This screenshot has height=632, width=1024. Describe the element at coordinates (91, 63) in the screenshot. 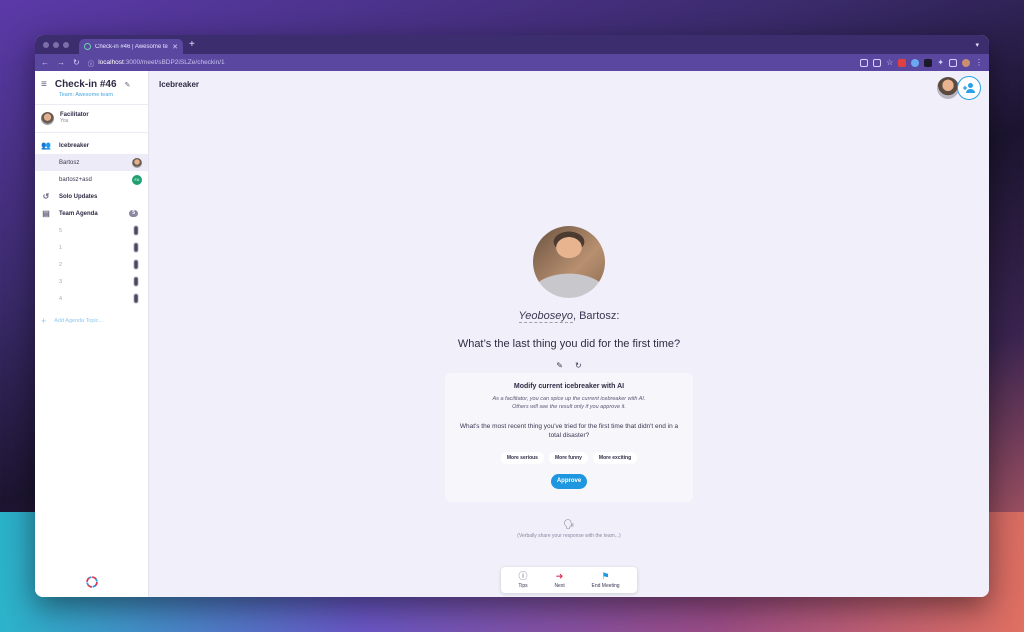

I see `site-info-icon: ⓘ` at that location.